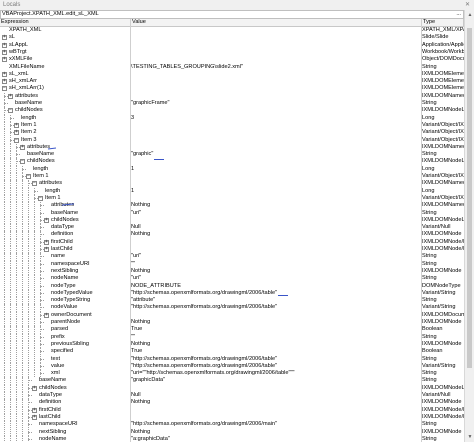 The height and width of the screenshot is (442, 474). What do you see at coordinates (232, 184) in the screenshot?
I see `tree-row: −attributes IXMLDOMNamedNode` at bounding box center [232, 184].